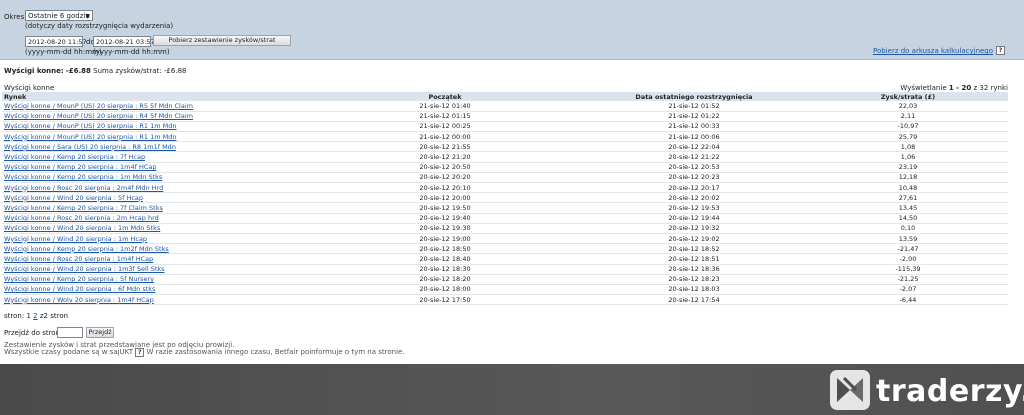 The width and height of the screenshot is (1024, 415). Describe the element at coordinates (445, 106) in the screenshot. I see `cell-start: 21-sie-12 01:40` at that location.